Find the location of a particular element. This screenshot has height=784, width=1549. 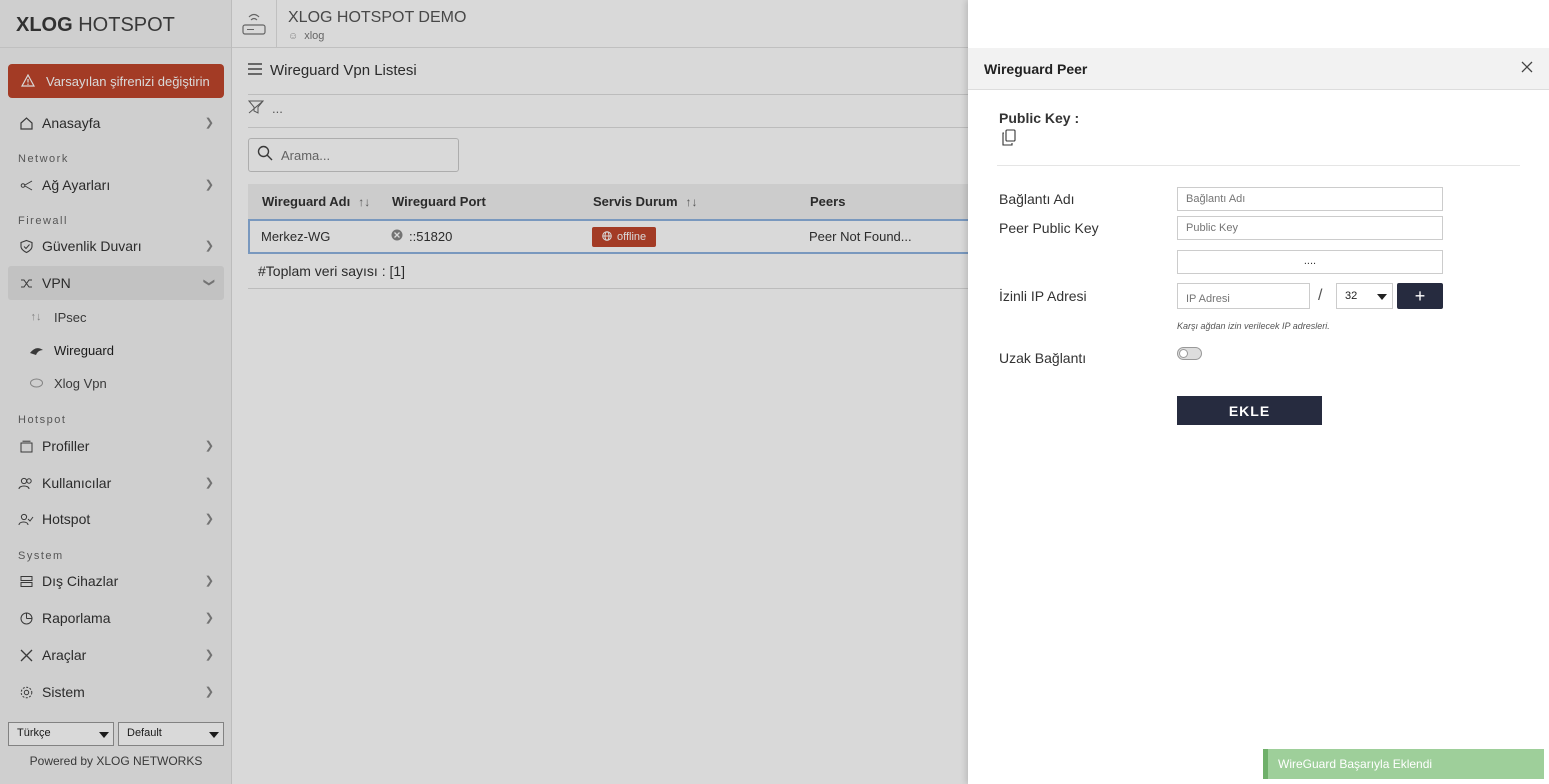

toggle-knob is located at coordinates (1183, 353).